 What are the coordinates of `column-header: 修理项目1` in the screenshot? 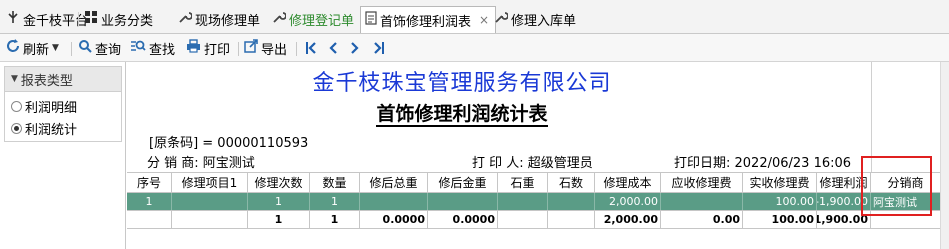 It's located at (210, 182).